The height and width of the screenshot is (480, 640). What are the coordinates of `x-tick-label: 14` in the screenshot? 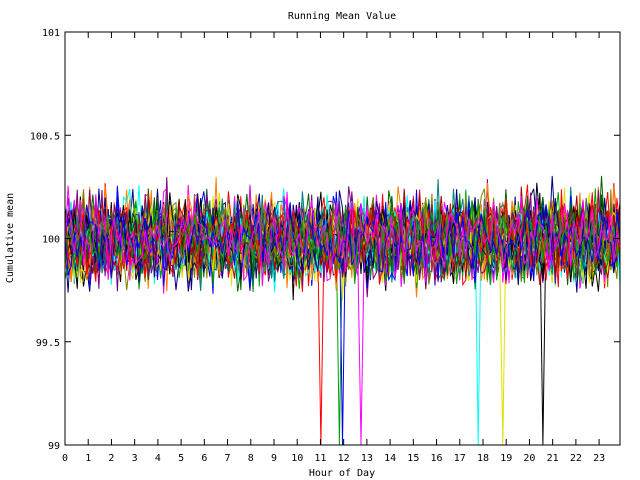 It's located at (390, 458).